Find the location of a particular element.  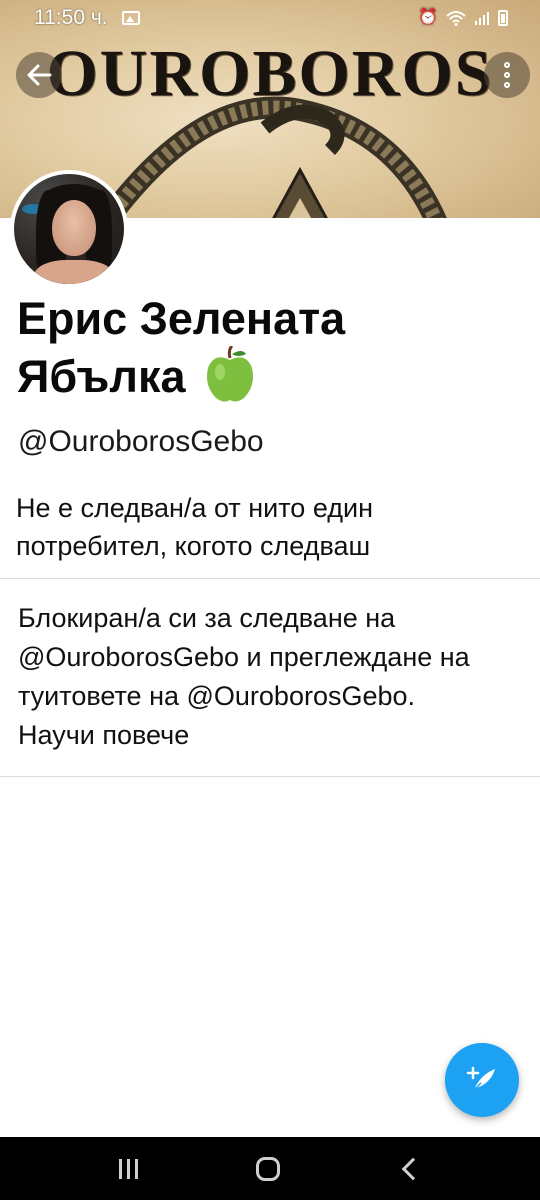

status-time: 11:50 ч. is located at coordinates (71, 17).